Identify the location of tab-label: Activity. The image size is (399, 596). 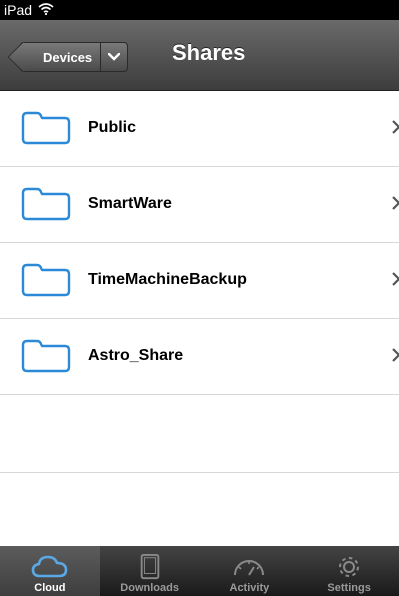
(249, 588).